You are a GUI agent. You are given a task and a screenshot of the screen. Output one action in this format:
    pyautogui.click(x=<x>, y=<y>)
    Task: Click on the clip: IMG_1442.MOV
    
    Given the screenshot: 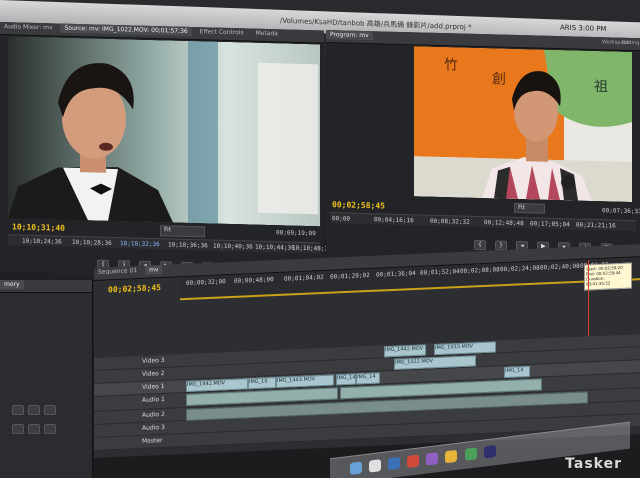 What is the action you would take?
    pyautogui.click(x=405, y=351)
    